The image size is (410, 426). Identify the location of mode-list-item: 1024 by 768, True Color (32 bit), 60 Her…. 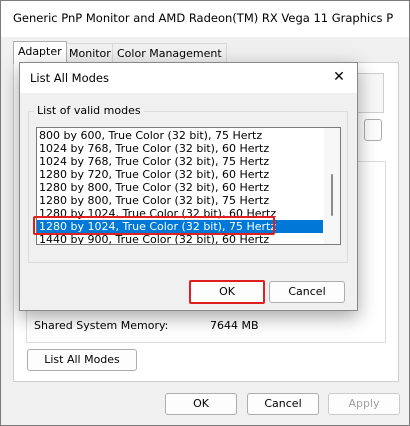
(180, 148).